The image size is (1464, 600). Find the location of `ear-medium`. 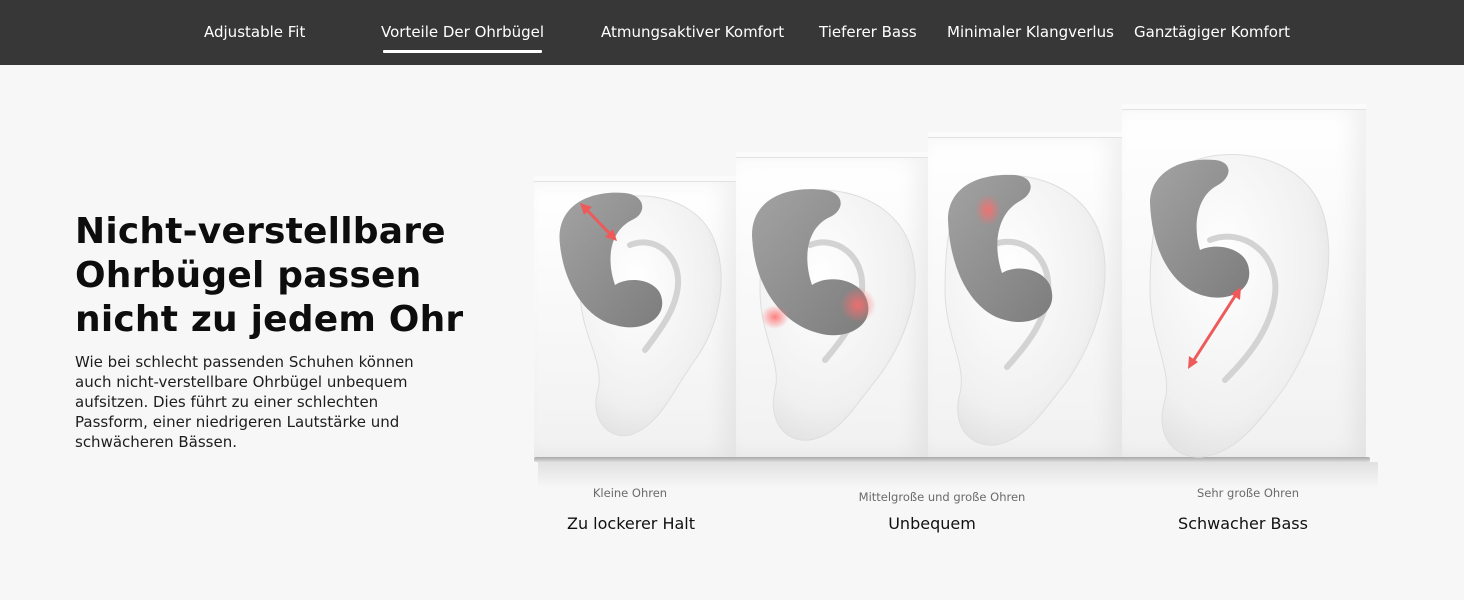

ear-medium is located at coordinates (834, 315).